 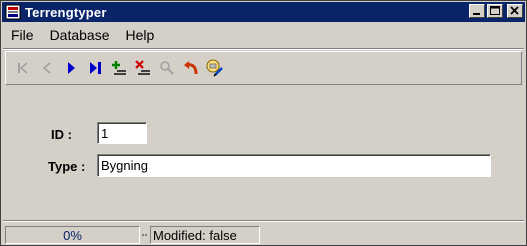 What do you see at coordinates (80, 35) in the screenshot?
I see `menu-database: Database` at bounding box center [80, 35].